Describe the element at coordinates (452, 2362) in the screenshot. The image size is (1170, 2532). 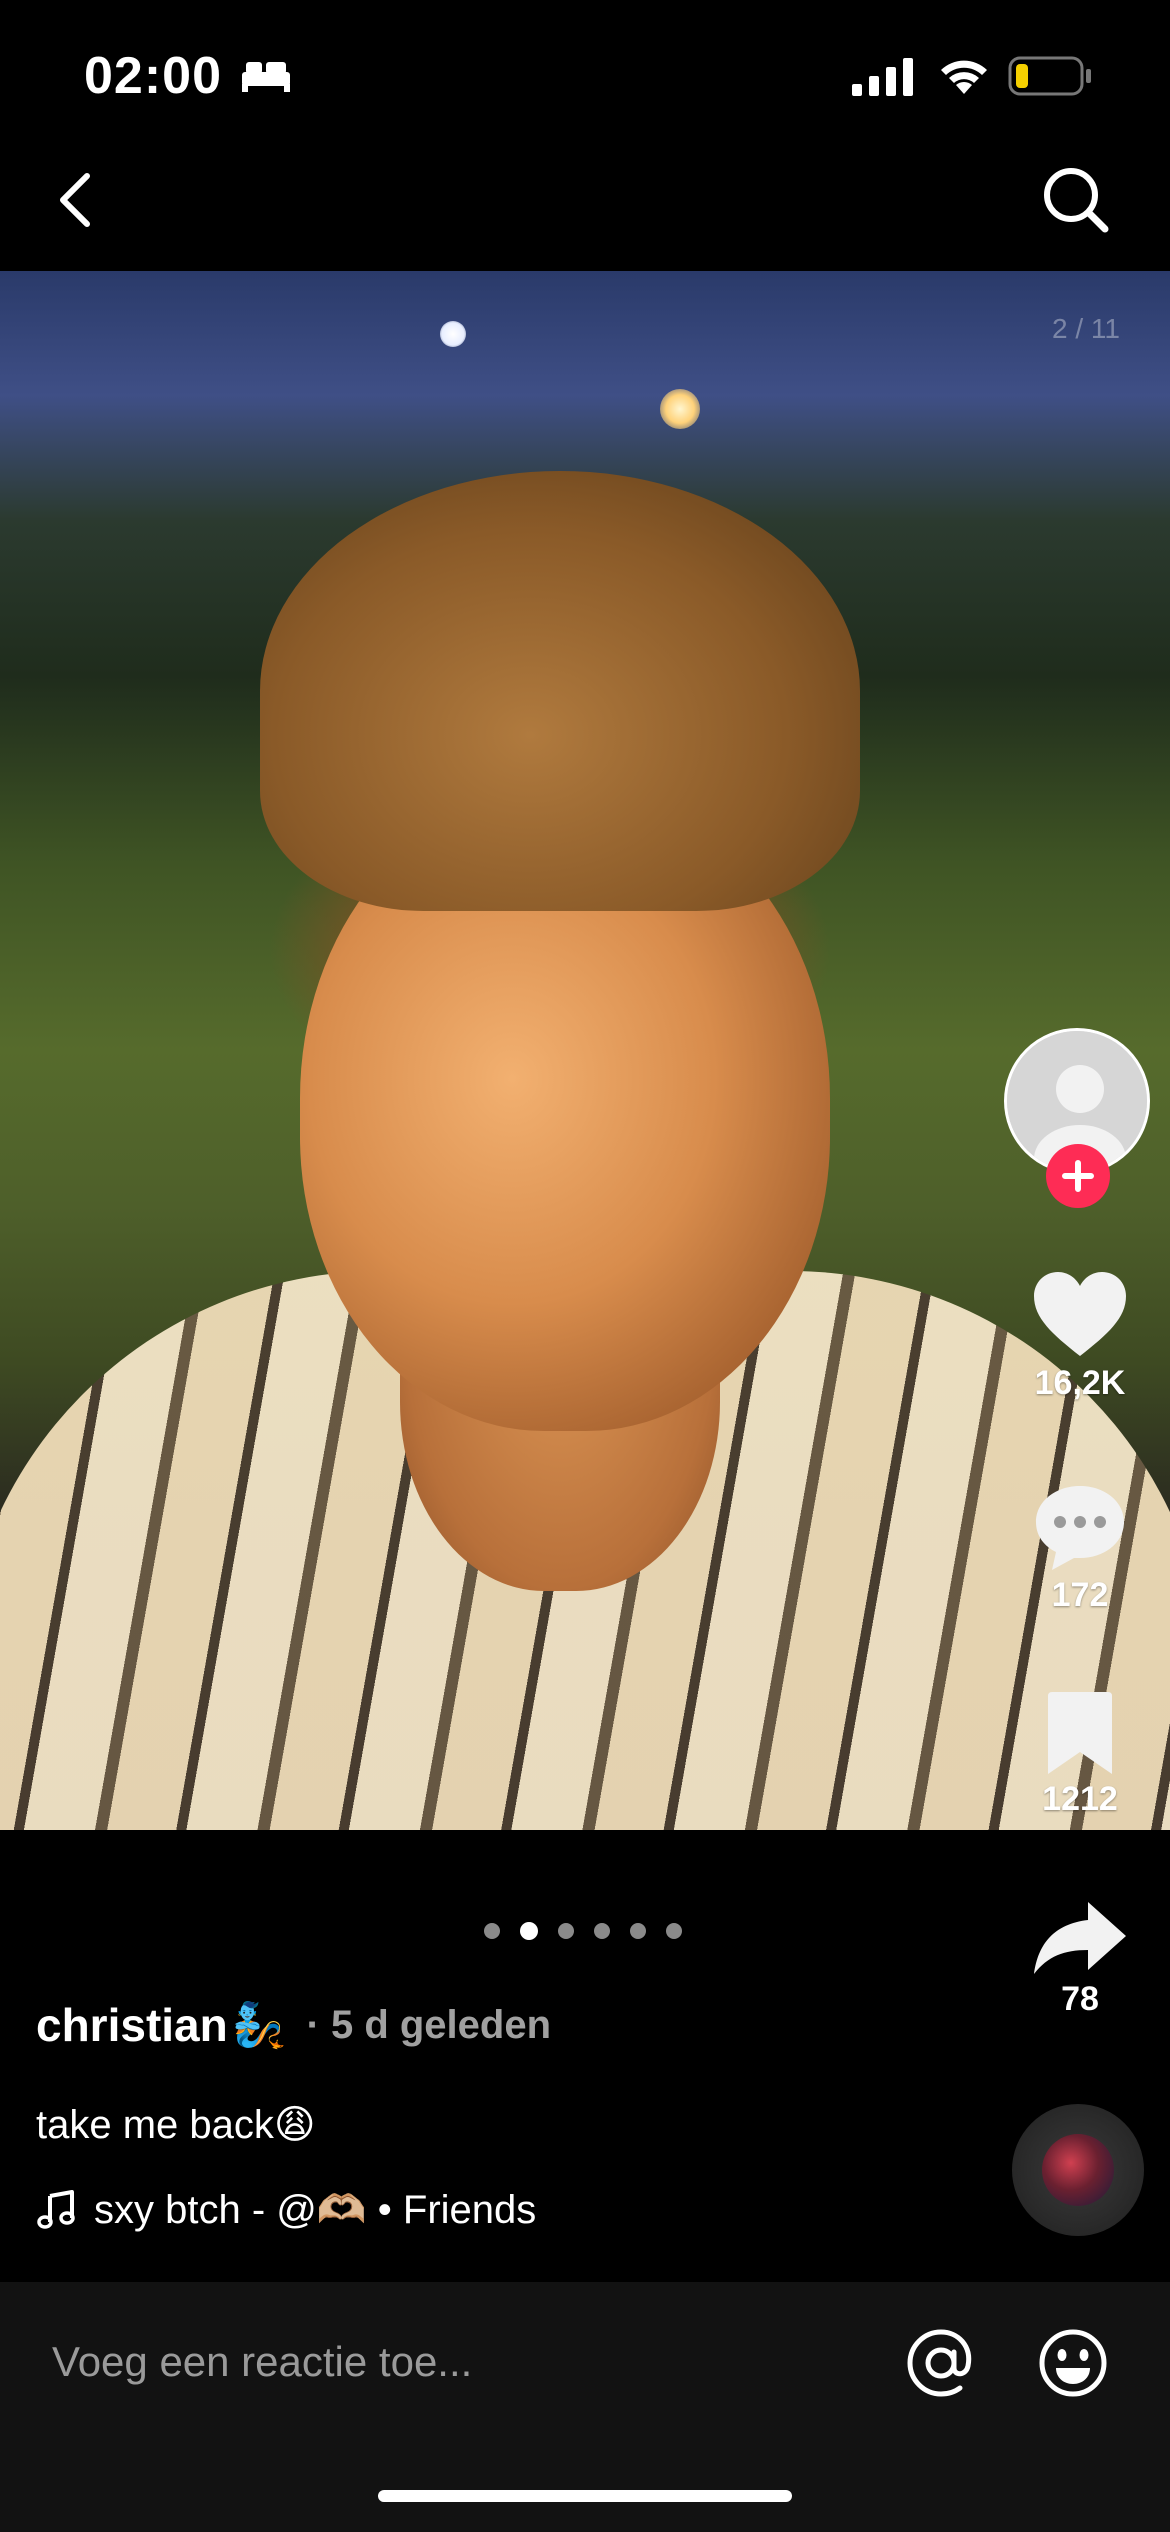
I see `comment-input` at that location.